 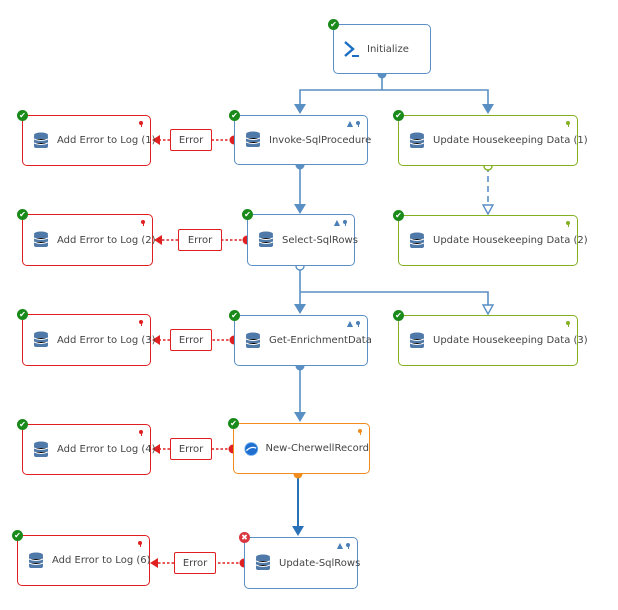 I want to click on cherwell-globe-icon, so click(x=251, y=448).